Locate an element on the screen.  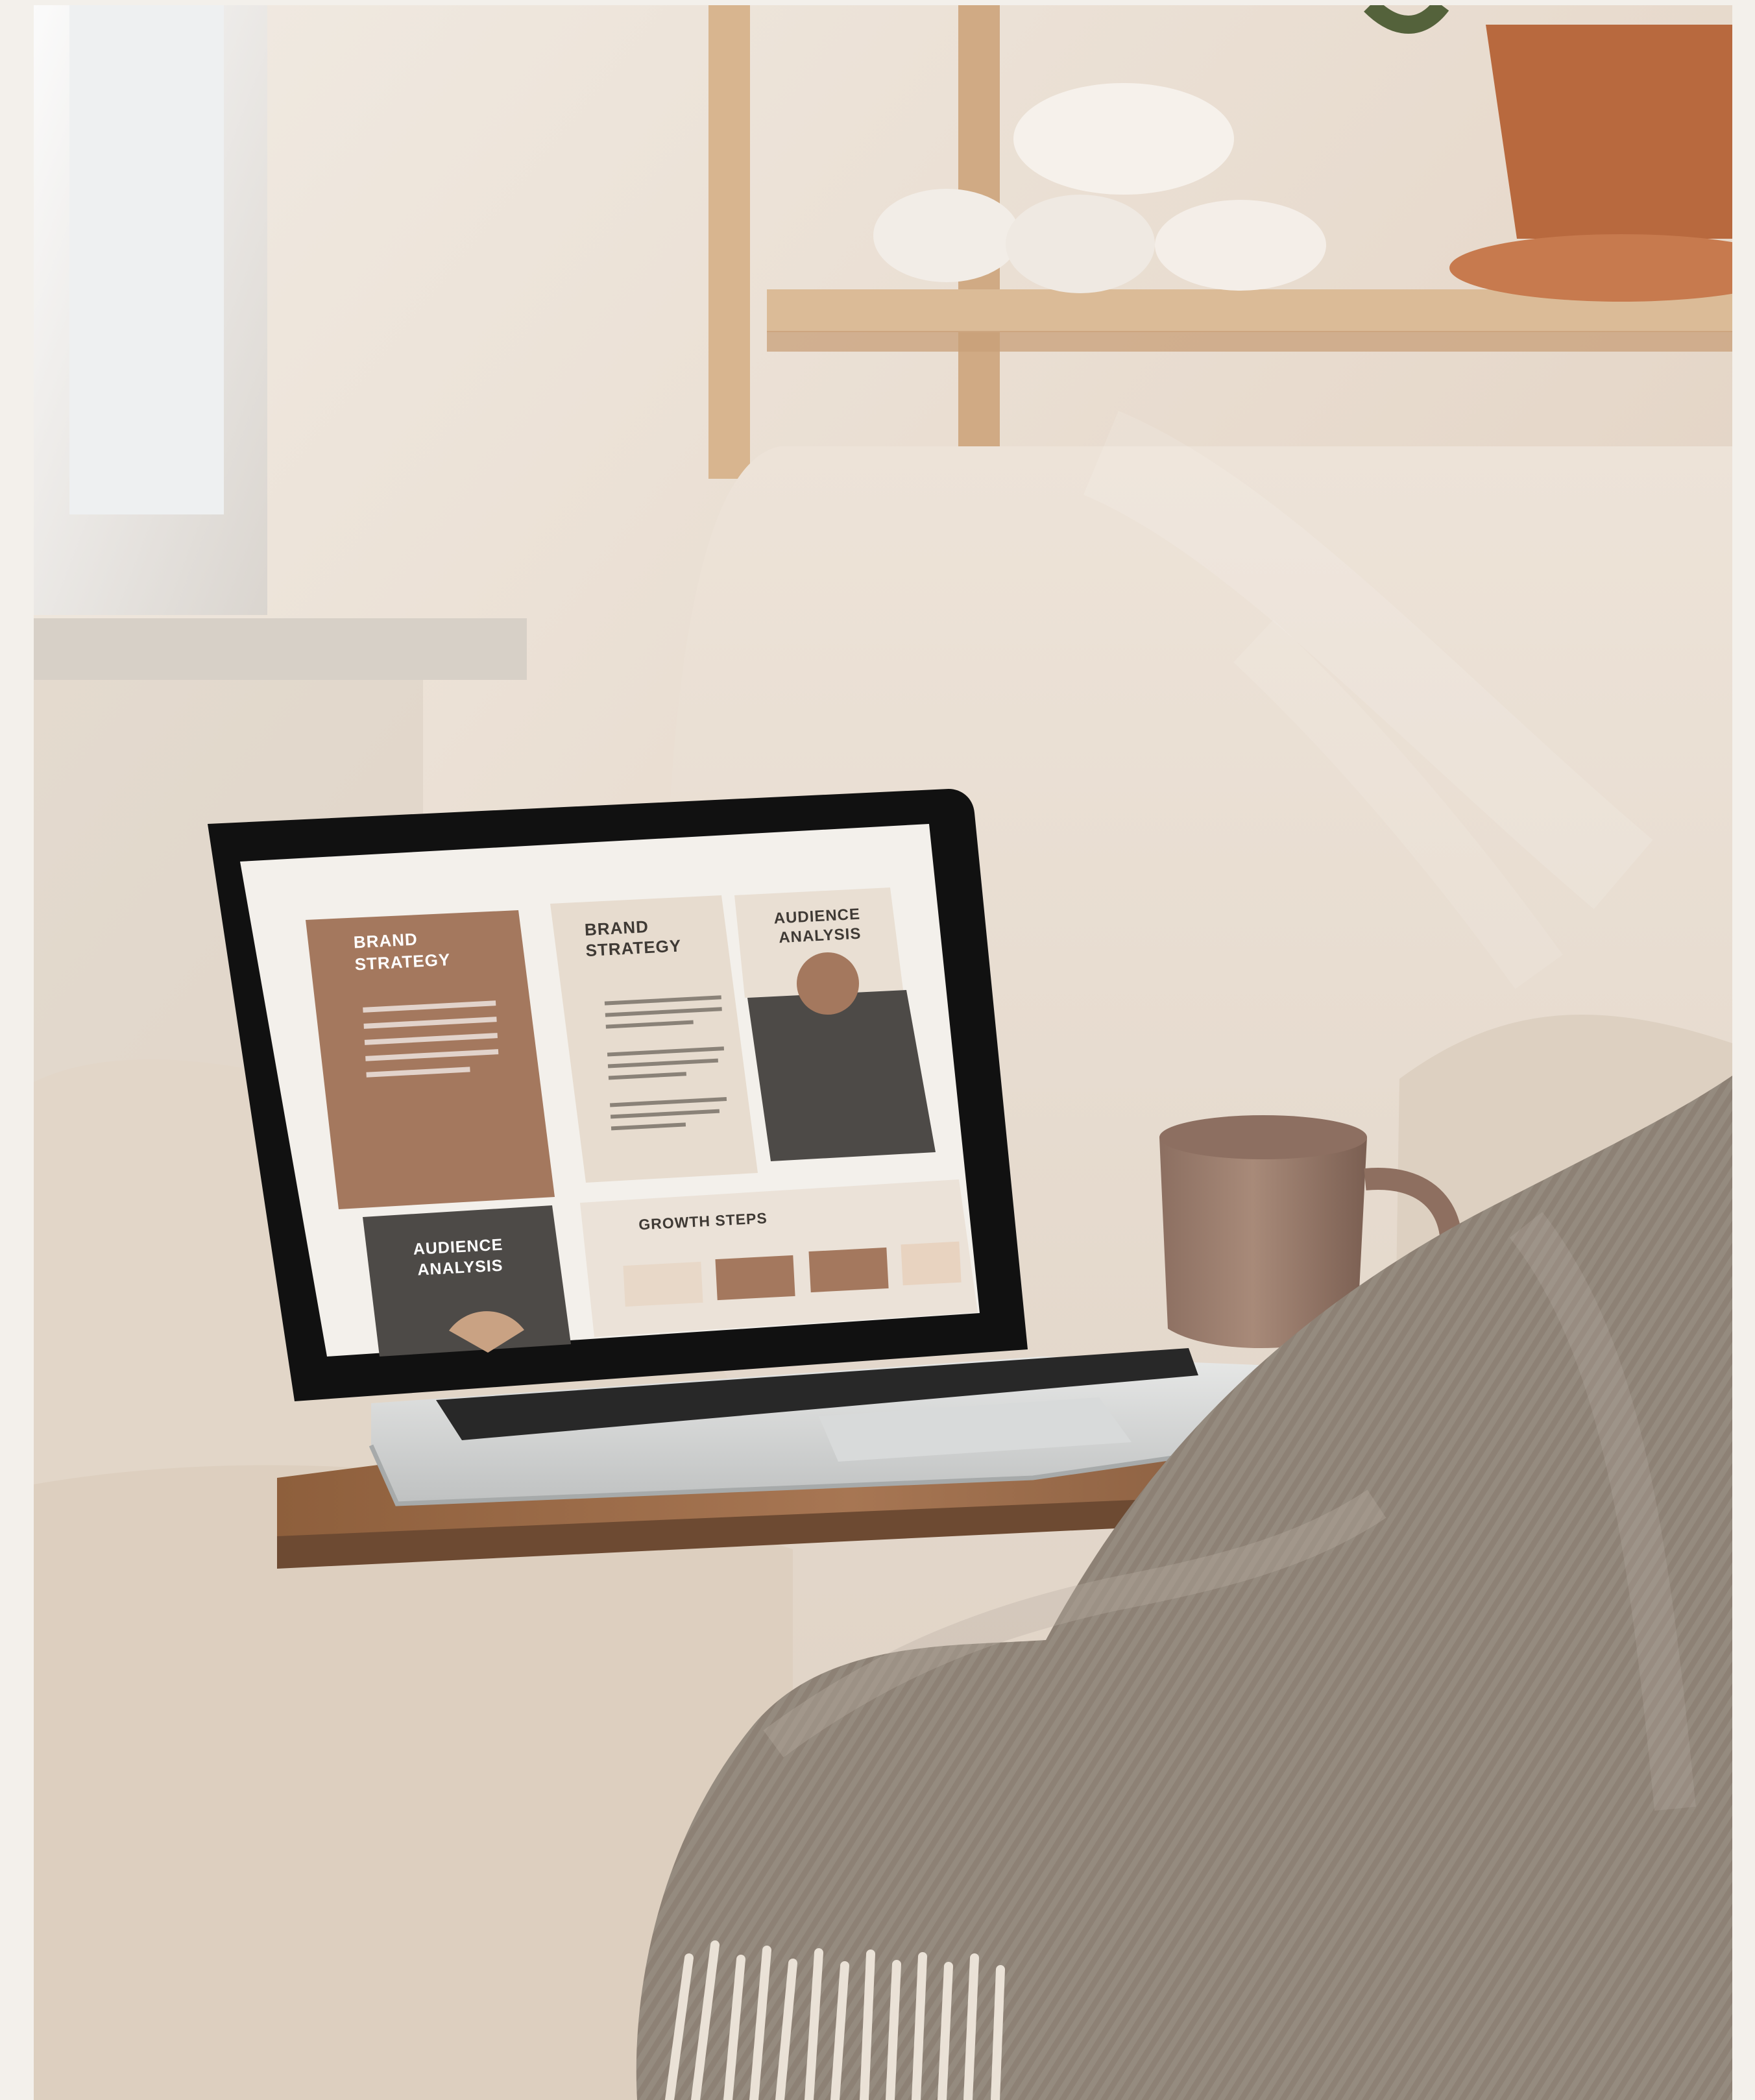
shelf-post-left is located at coordinates (729, 242).